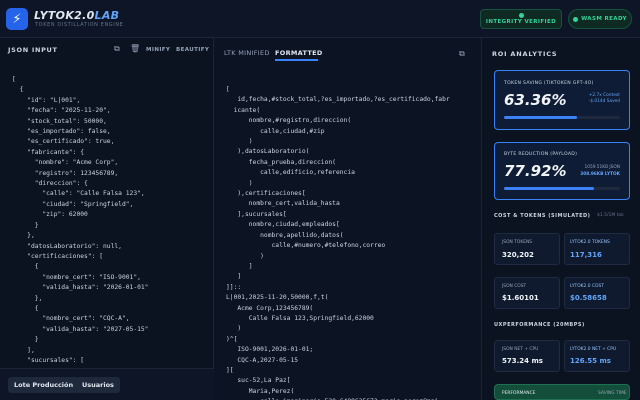  I want to click on json-tokens-label: JSON TOKENS, so click(517, 242).